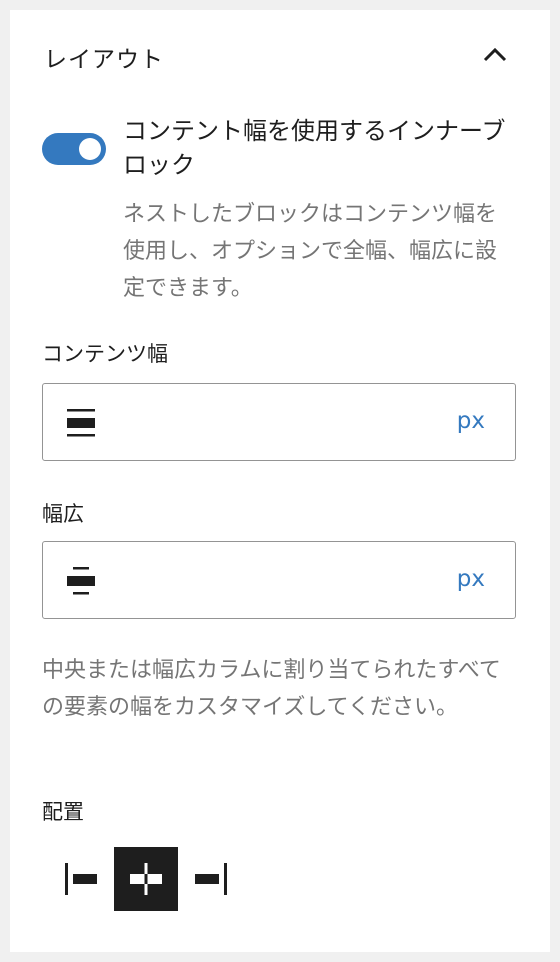  Describe the element at coordinates (279, 422) in the screenshot. I see `content-width-input: px` at that location.